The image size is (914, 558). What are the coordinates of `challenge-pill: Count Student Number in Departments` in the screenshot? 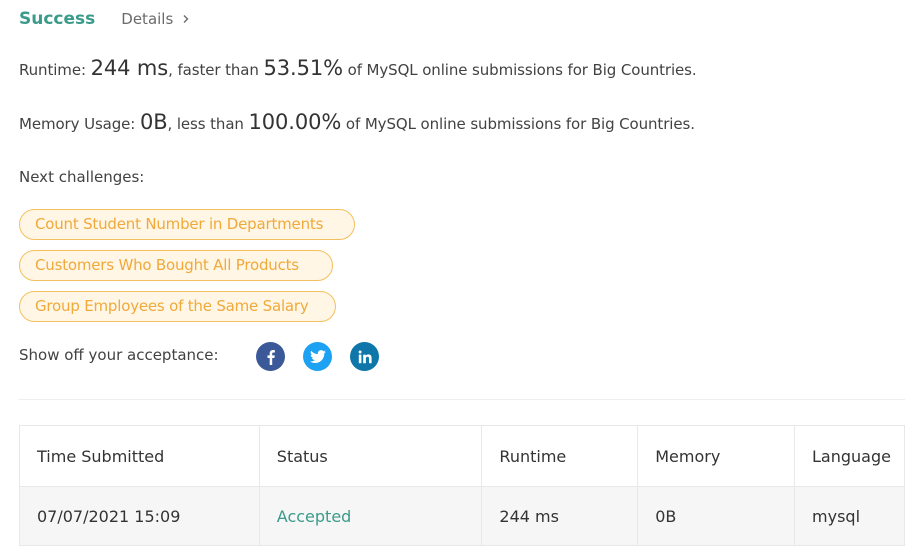 It's located at (187, 224).